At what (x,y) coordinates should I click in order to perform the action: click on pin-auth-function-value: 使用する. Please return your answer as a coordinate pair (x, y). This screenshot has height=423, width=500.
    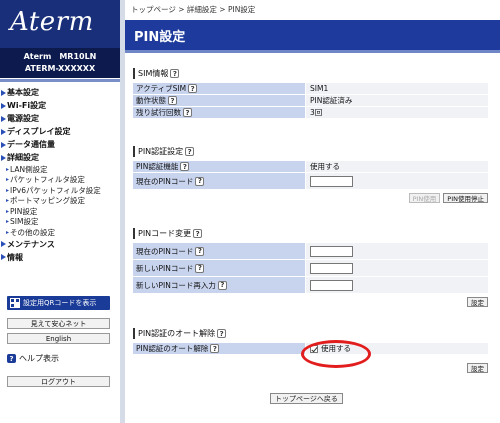
    Looking at the image, I should click on (397, 166).